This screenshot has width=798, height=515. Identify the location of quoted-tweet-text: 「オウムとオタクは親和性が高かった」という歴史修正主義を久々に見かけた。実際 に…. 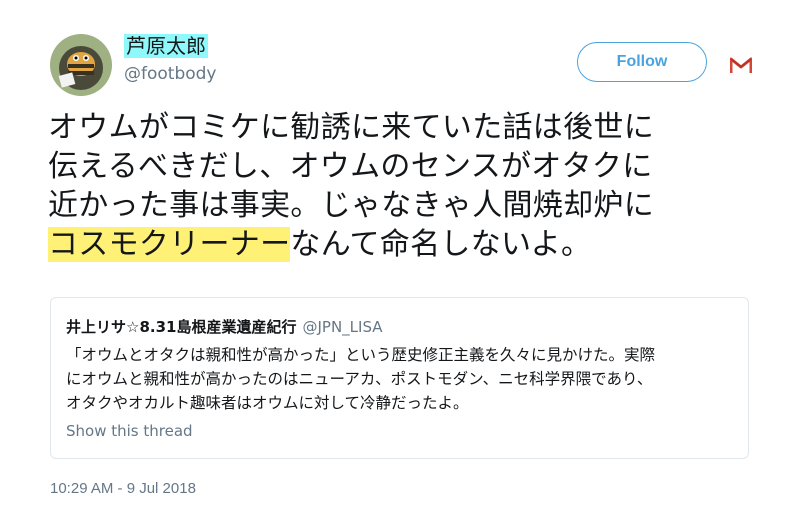
(401, 379).